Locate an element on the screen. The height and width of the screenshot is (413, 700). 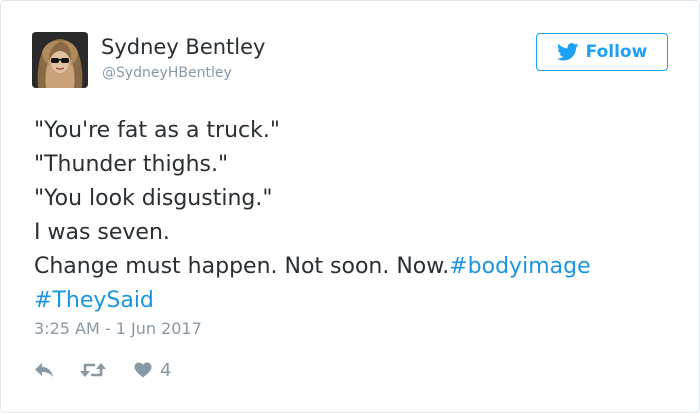
heart-icon is located at coordinates (143, 370).